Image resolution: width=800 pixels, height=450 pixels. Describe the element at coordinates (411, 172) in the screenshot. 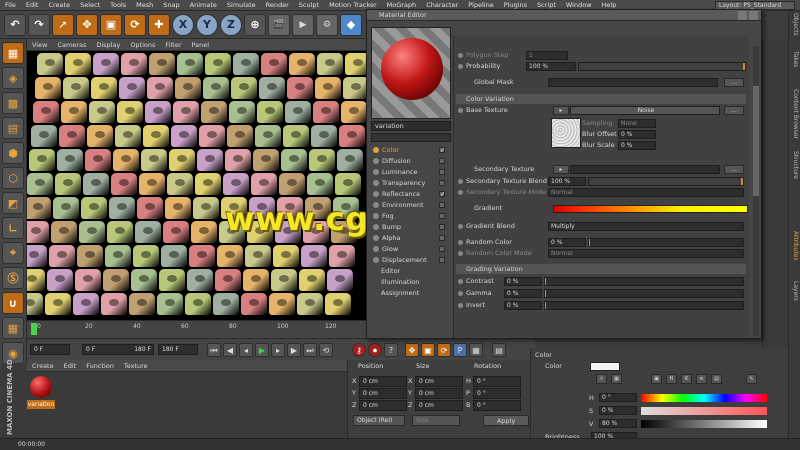

I see `channel-luminance: Luminance` at that location.